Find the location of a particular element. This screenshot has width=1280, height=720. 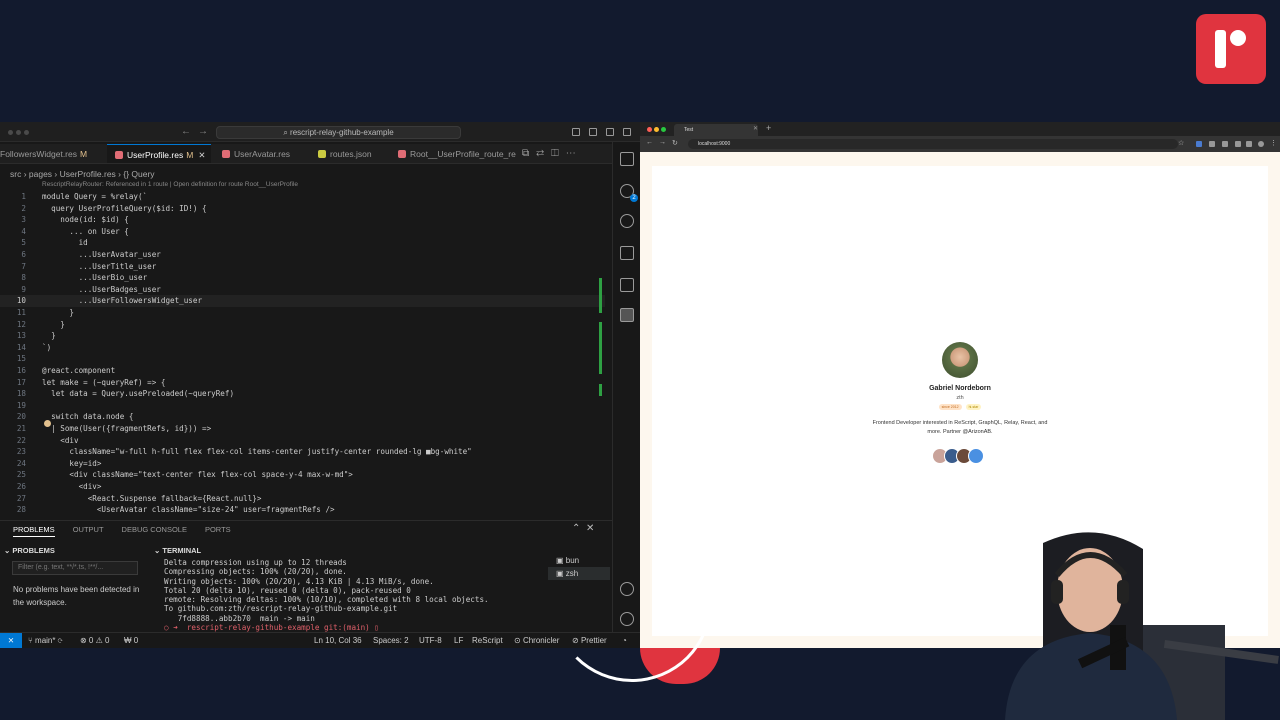

follower-avatar is located at coordinates (976, 456).